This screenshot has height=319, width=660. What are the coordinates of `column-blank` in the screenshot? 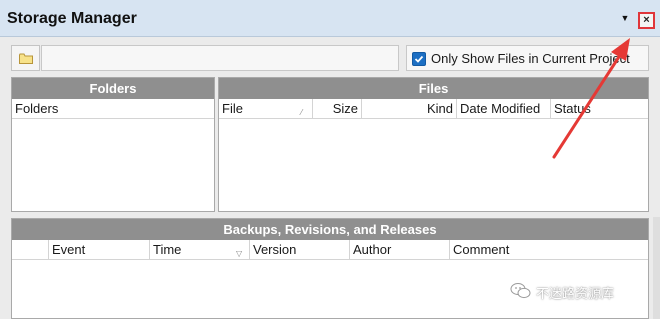 It's located at (30, 250).